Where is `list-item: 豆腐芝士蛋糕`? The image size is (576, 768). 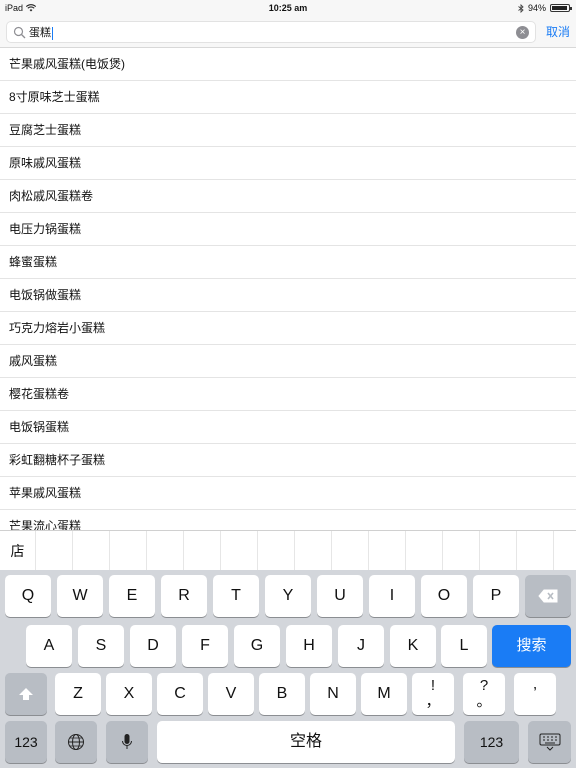 list-item: 豆腐芝士蛋糕 is located at coordinates (288, 130).